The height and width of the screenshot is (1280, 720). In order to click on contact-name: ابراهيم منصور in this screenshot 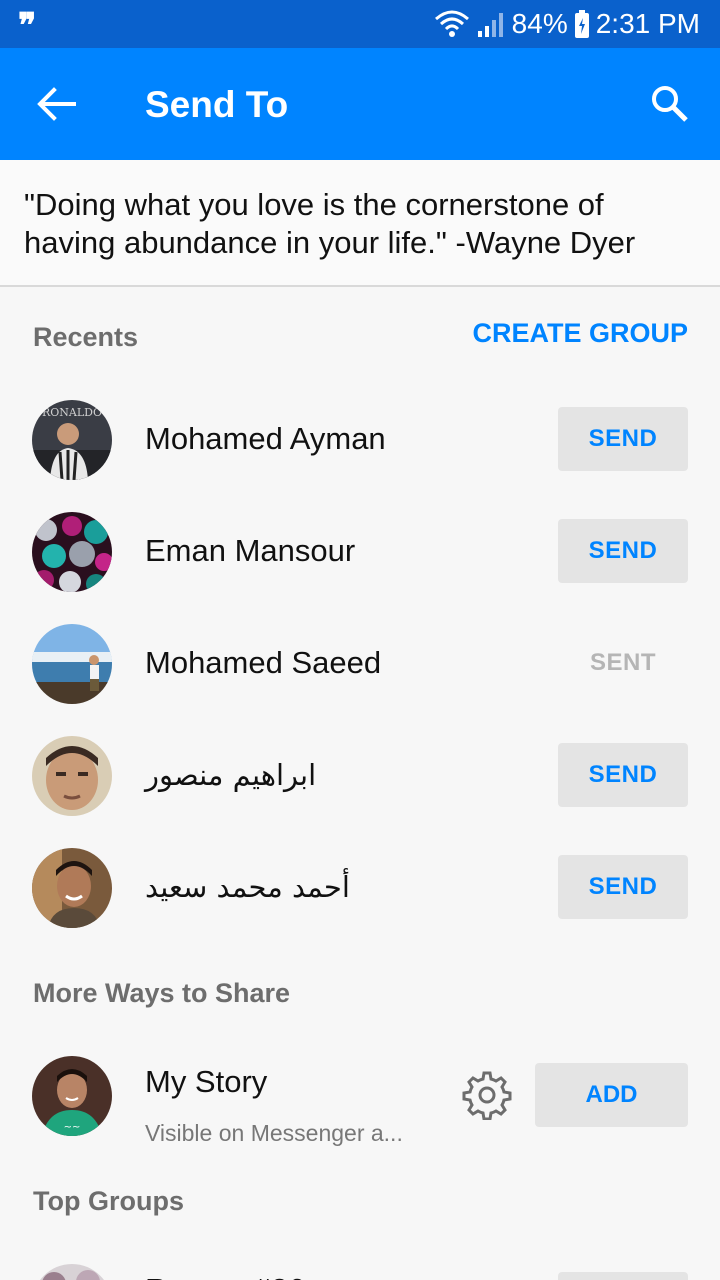, I will do `click(231, 775)`.